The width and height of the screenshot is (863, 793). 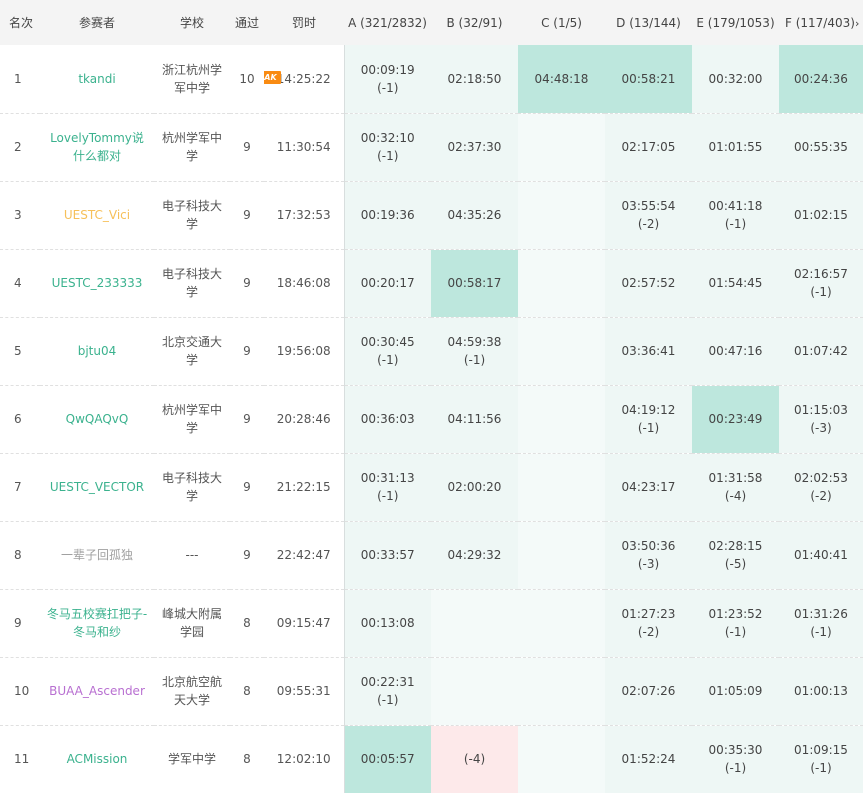 I want to click on problem-cell-e: 00:41:18 (-1), so click(x=735, y=214).